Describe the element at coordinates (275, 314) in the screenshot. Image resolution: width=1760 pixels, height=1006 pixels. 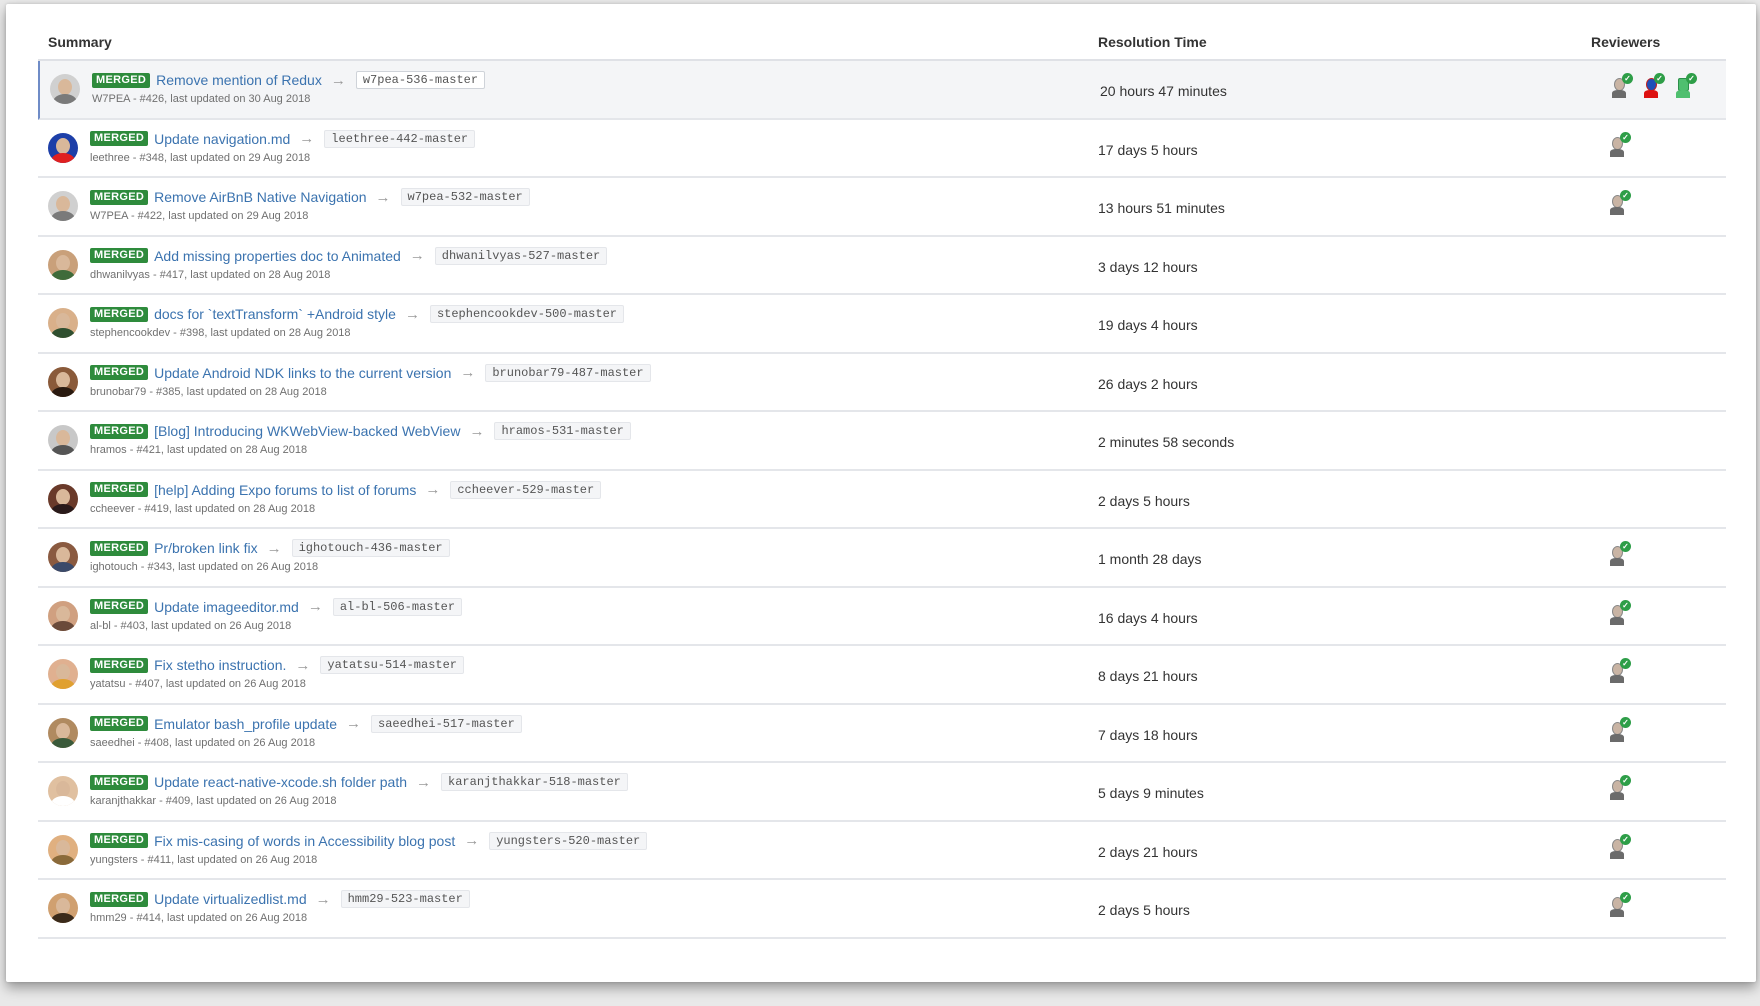
I see `pr-title-link: docs for `textTransform` +Android style` at that location.